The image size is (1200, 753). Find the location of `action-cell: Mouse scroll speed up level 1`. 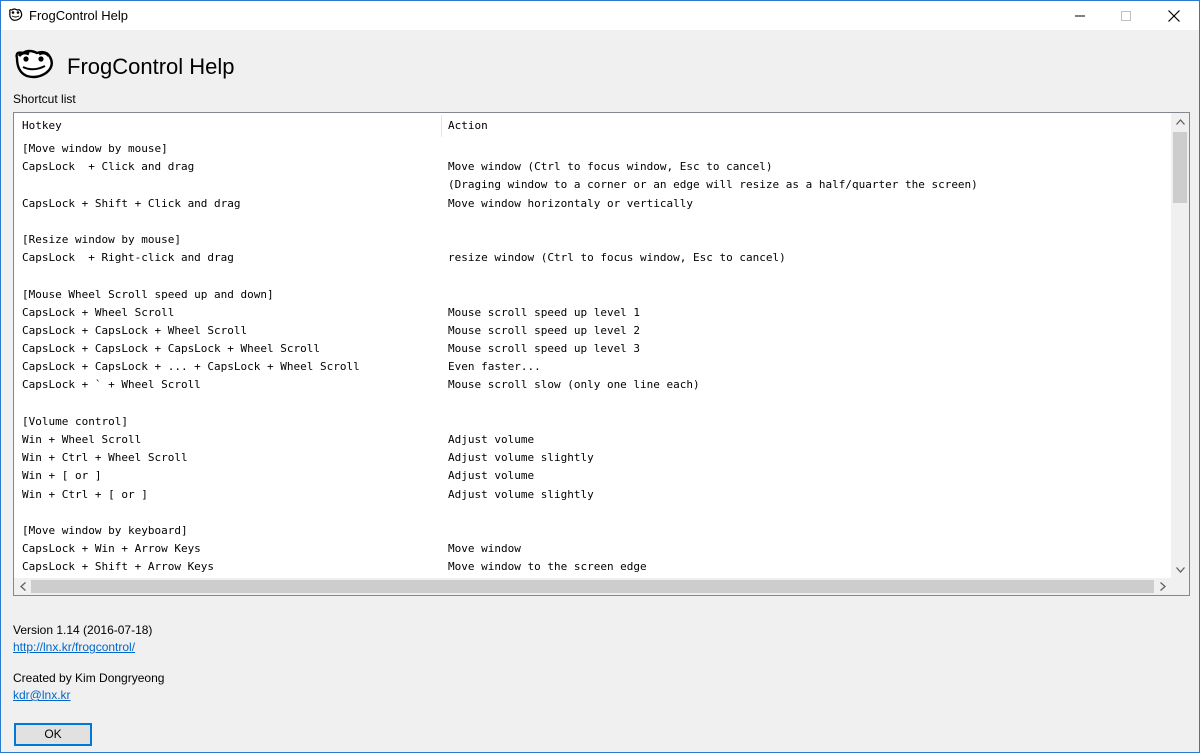

action-cell: Mouse scroll speed up level 1 is located at coordinates (544, 312).